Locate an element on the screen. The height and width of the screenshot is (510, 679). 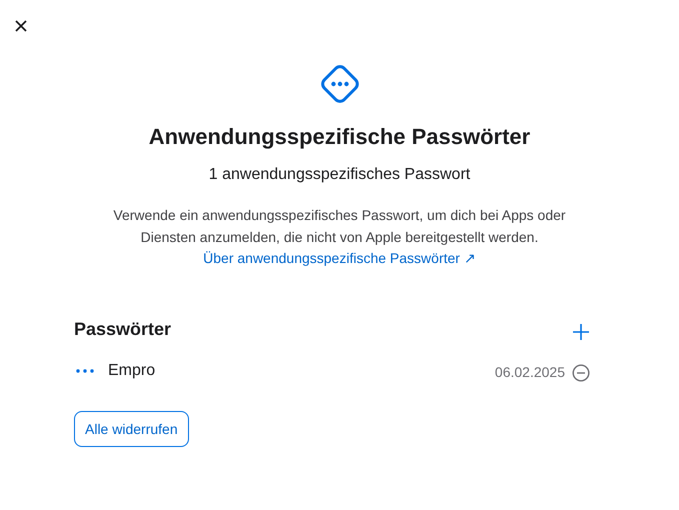
created-date: 06.02.2025 is located at coordinates (529, 372).